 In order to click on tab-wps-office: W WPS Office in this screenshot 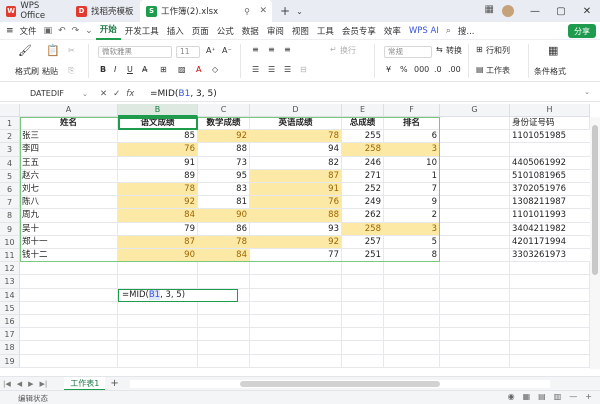, I will do `click(35, 11)`.